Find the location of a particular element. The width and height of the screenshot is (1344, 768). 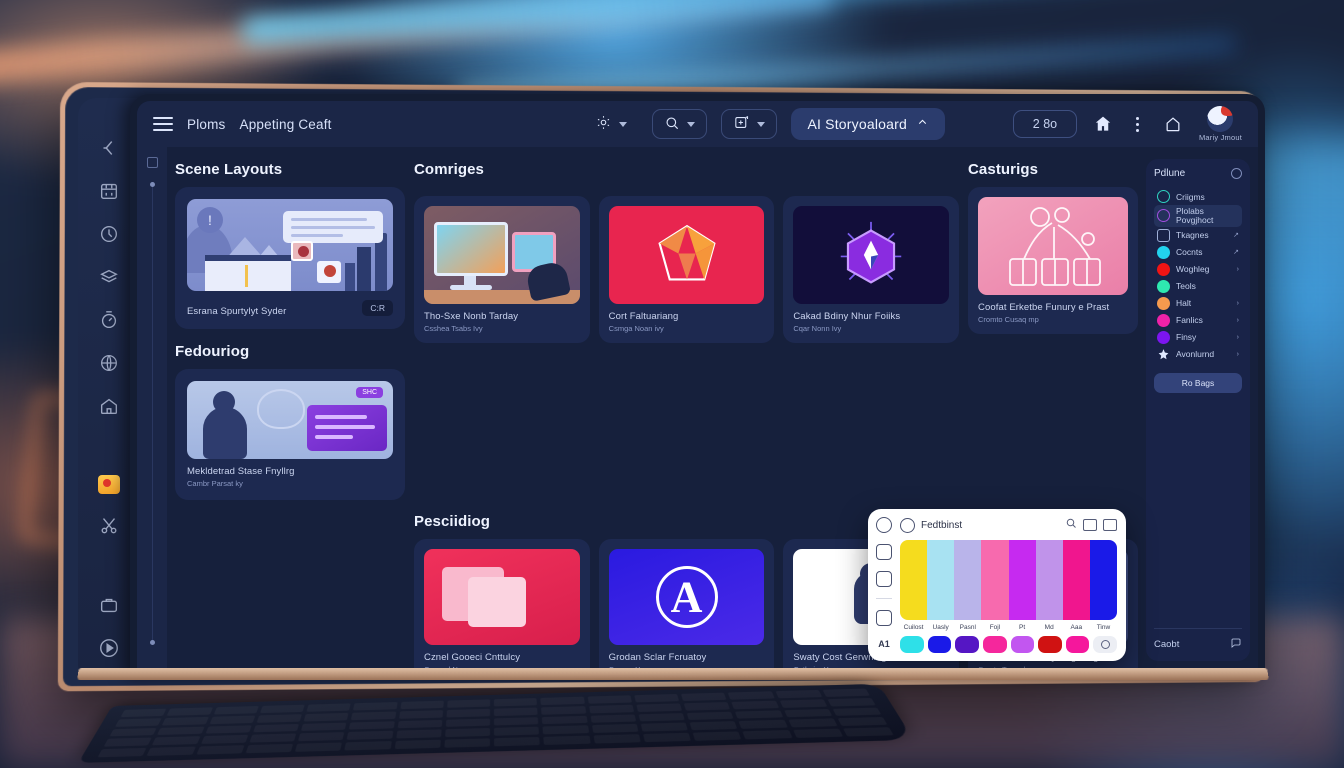

edit-icon is located at coordinates (884, 579).